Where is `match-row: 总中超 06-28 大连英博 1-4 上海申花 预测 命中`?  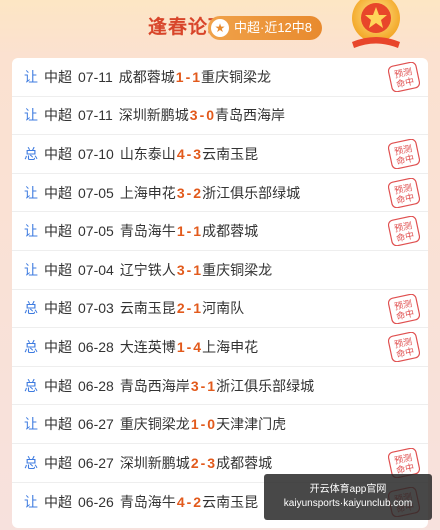
match-row: 总中超 06-28 大连英博 1-4 上海申花 预测 命中 is located at coordinates (220, 347).